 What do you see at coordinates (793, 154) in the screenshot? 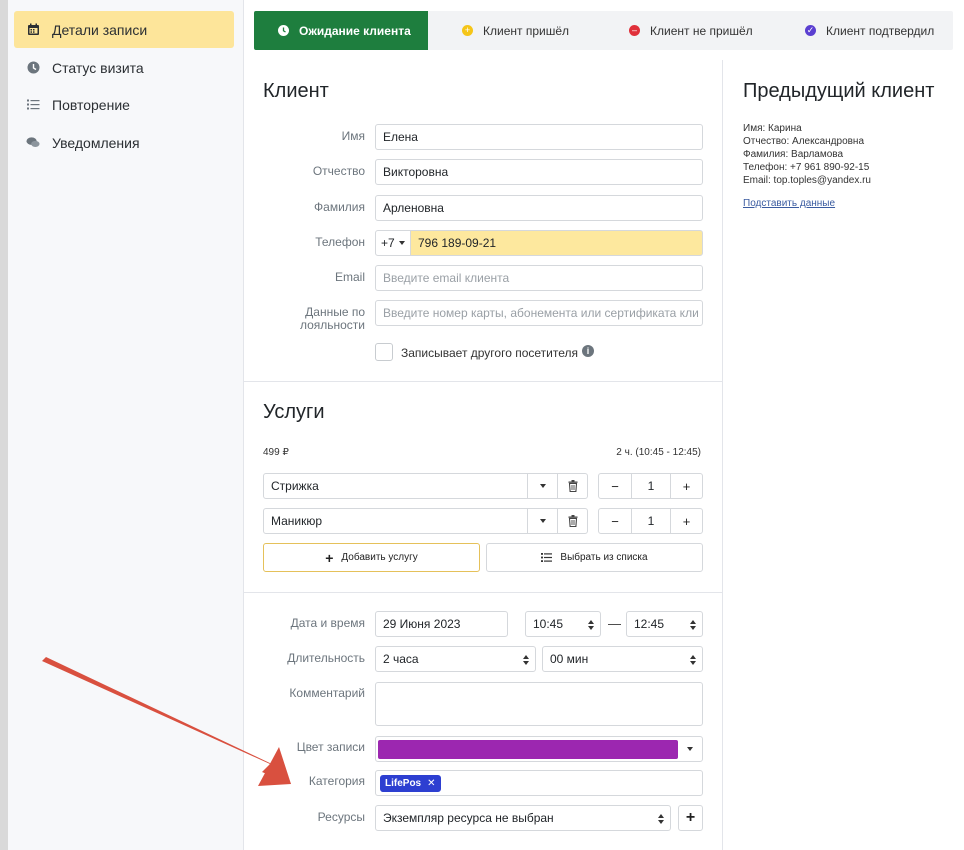
I see `previous-client-line: Фамилия: Варламова` at bounding box center [793, 154].